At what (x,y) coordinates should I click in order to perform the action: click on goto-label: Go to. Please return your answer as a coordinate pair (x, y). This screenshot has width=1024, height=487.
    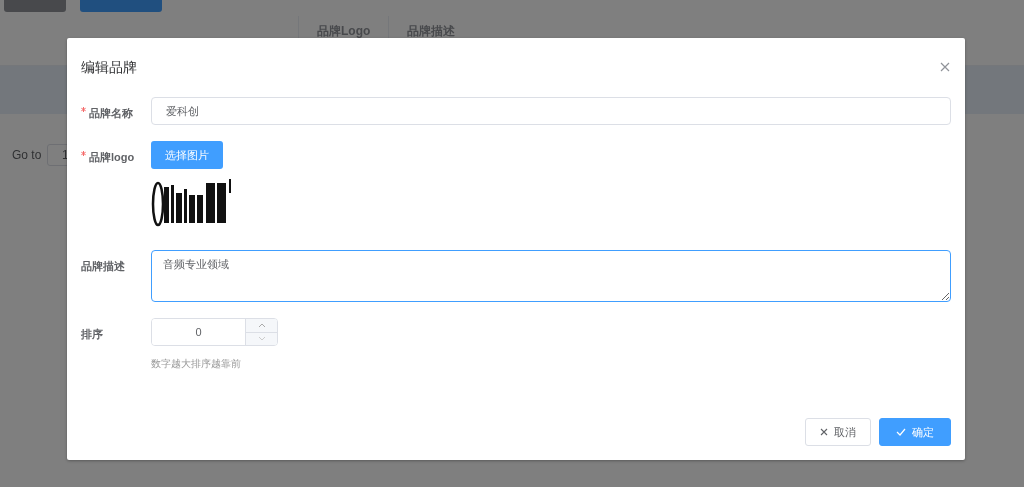
    Looking at the image, I should click on (27, 155).